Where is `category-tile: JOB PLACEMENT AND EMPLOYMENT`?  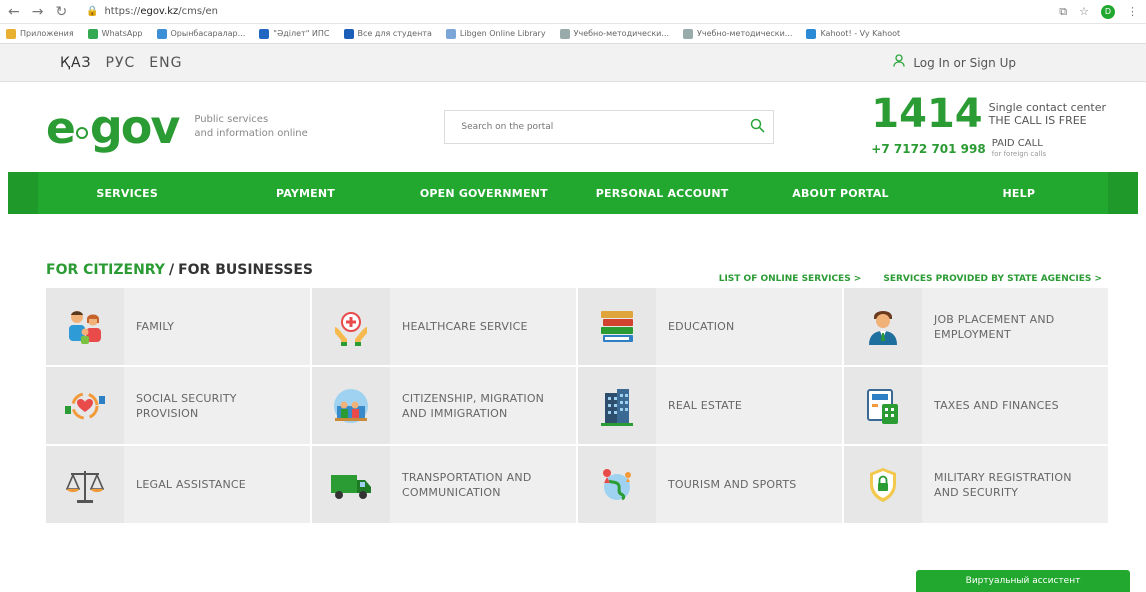 category-tile: JOB PLACEMENT AND EMPLOYMENT is located at coordinates (976, 326).